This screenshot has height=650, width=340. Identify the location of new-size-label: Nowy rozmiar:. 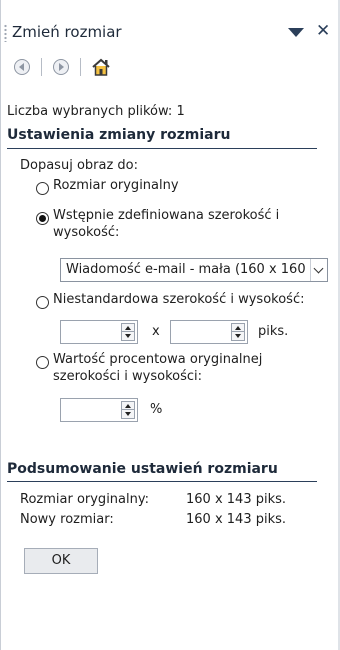
(67, 519).